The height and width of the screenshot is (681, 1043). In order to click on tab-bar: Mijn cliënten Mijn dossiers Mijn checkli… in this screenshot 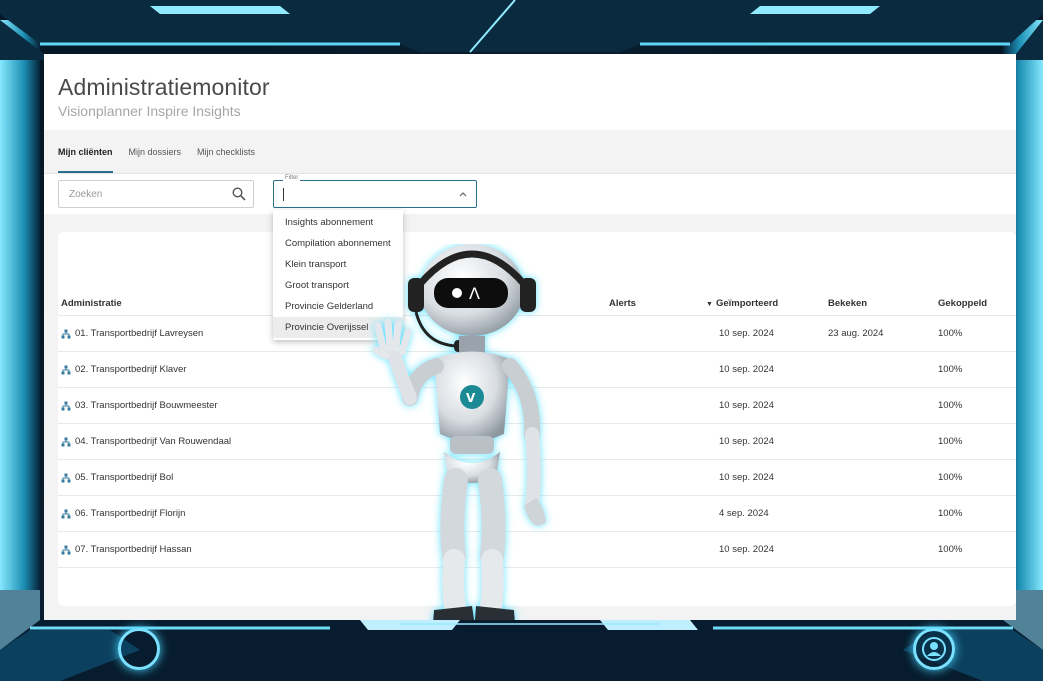, I will do `click(530, 152)`.